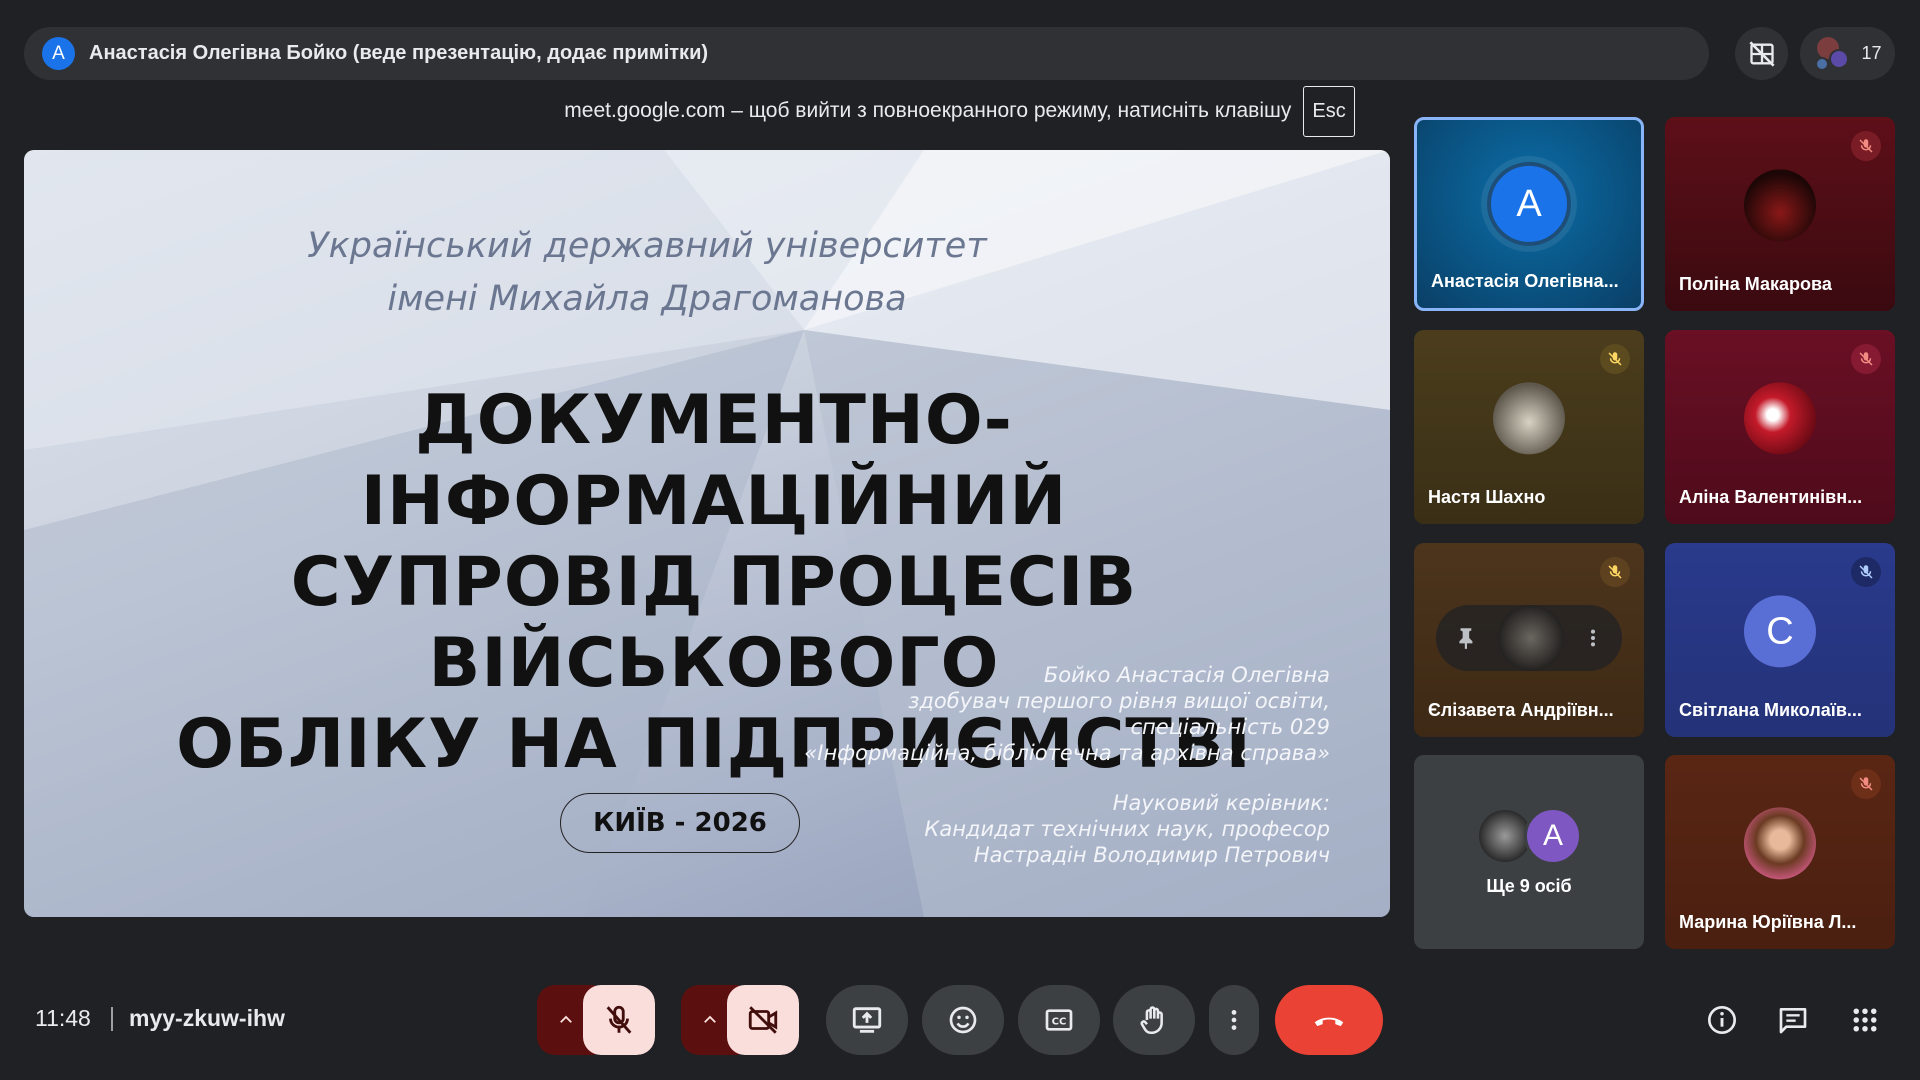 The image size is (1920, 1080). What do you see at coordinates (58, 53) in the screenshot?
I see `presenter-avatar: А` at bounding box center [58, 53].